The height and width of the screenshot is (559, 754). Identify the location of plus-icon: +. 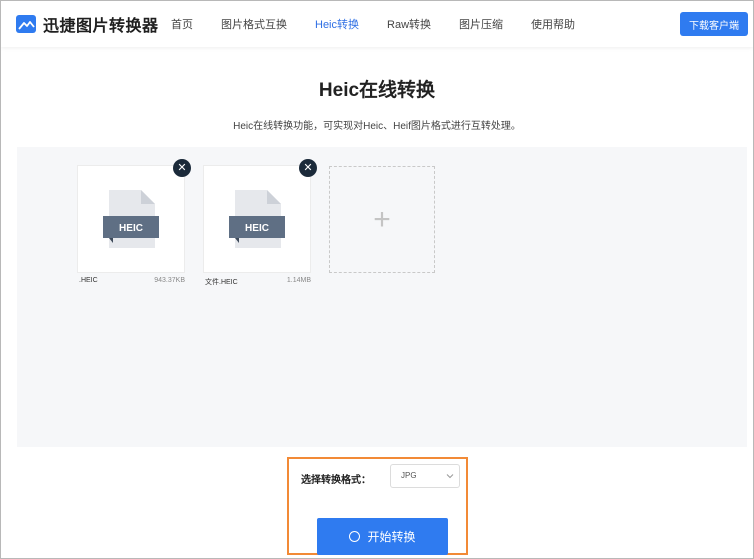
(382, 219).